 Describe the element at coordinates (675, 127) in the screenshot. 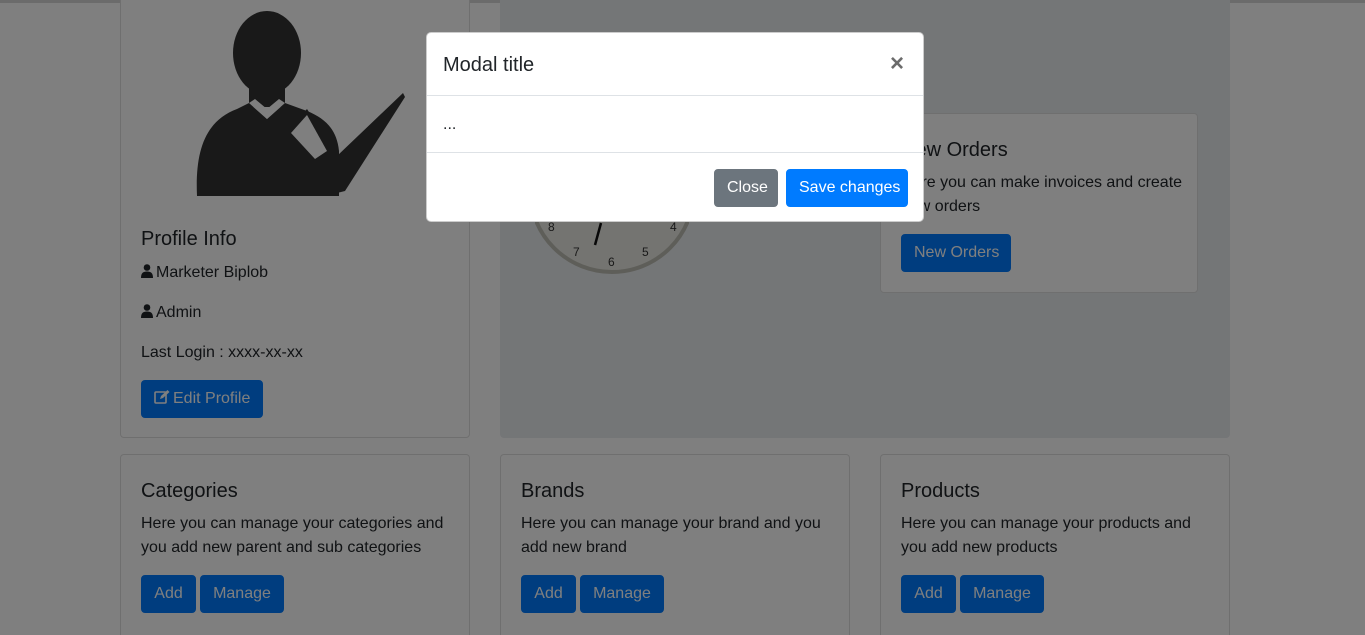

I see `modal-dialog: Modal title × ... Close Save changes` at that location.